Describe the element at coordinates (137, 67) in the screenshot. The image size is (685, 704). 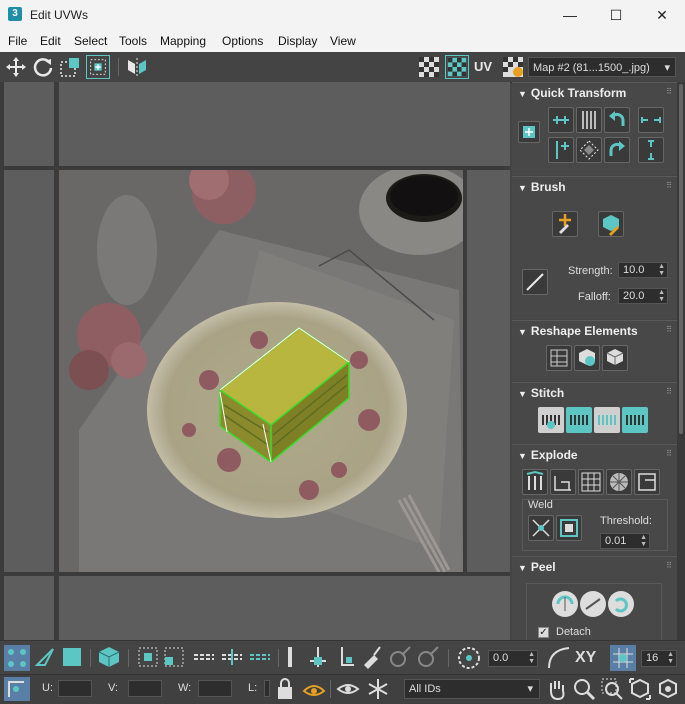
I see `mirror-icon` at that location.